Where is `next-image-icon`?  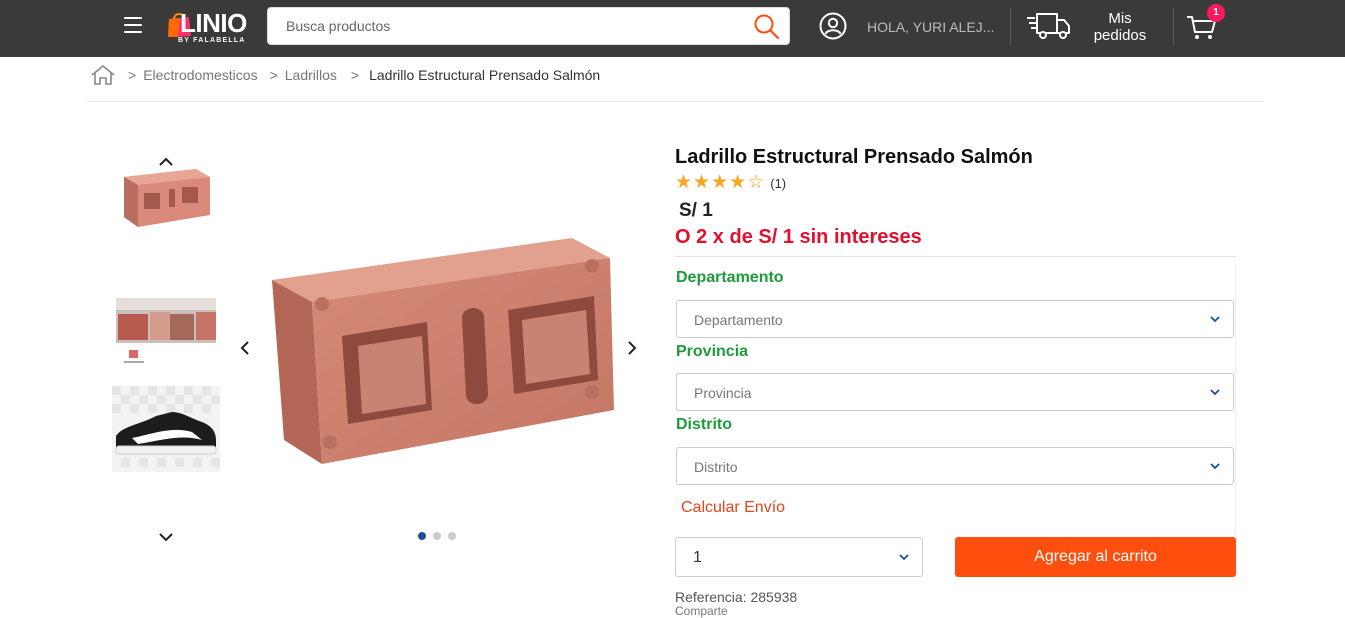
next-image-icon is located at coordinates (632, 348).